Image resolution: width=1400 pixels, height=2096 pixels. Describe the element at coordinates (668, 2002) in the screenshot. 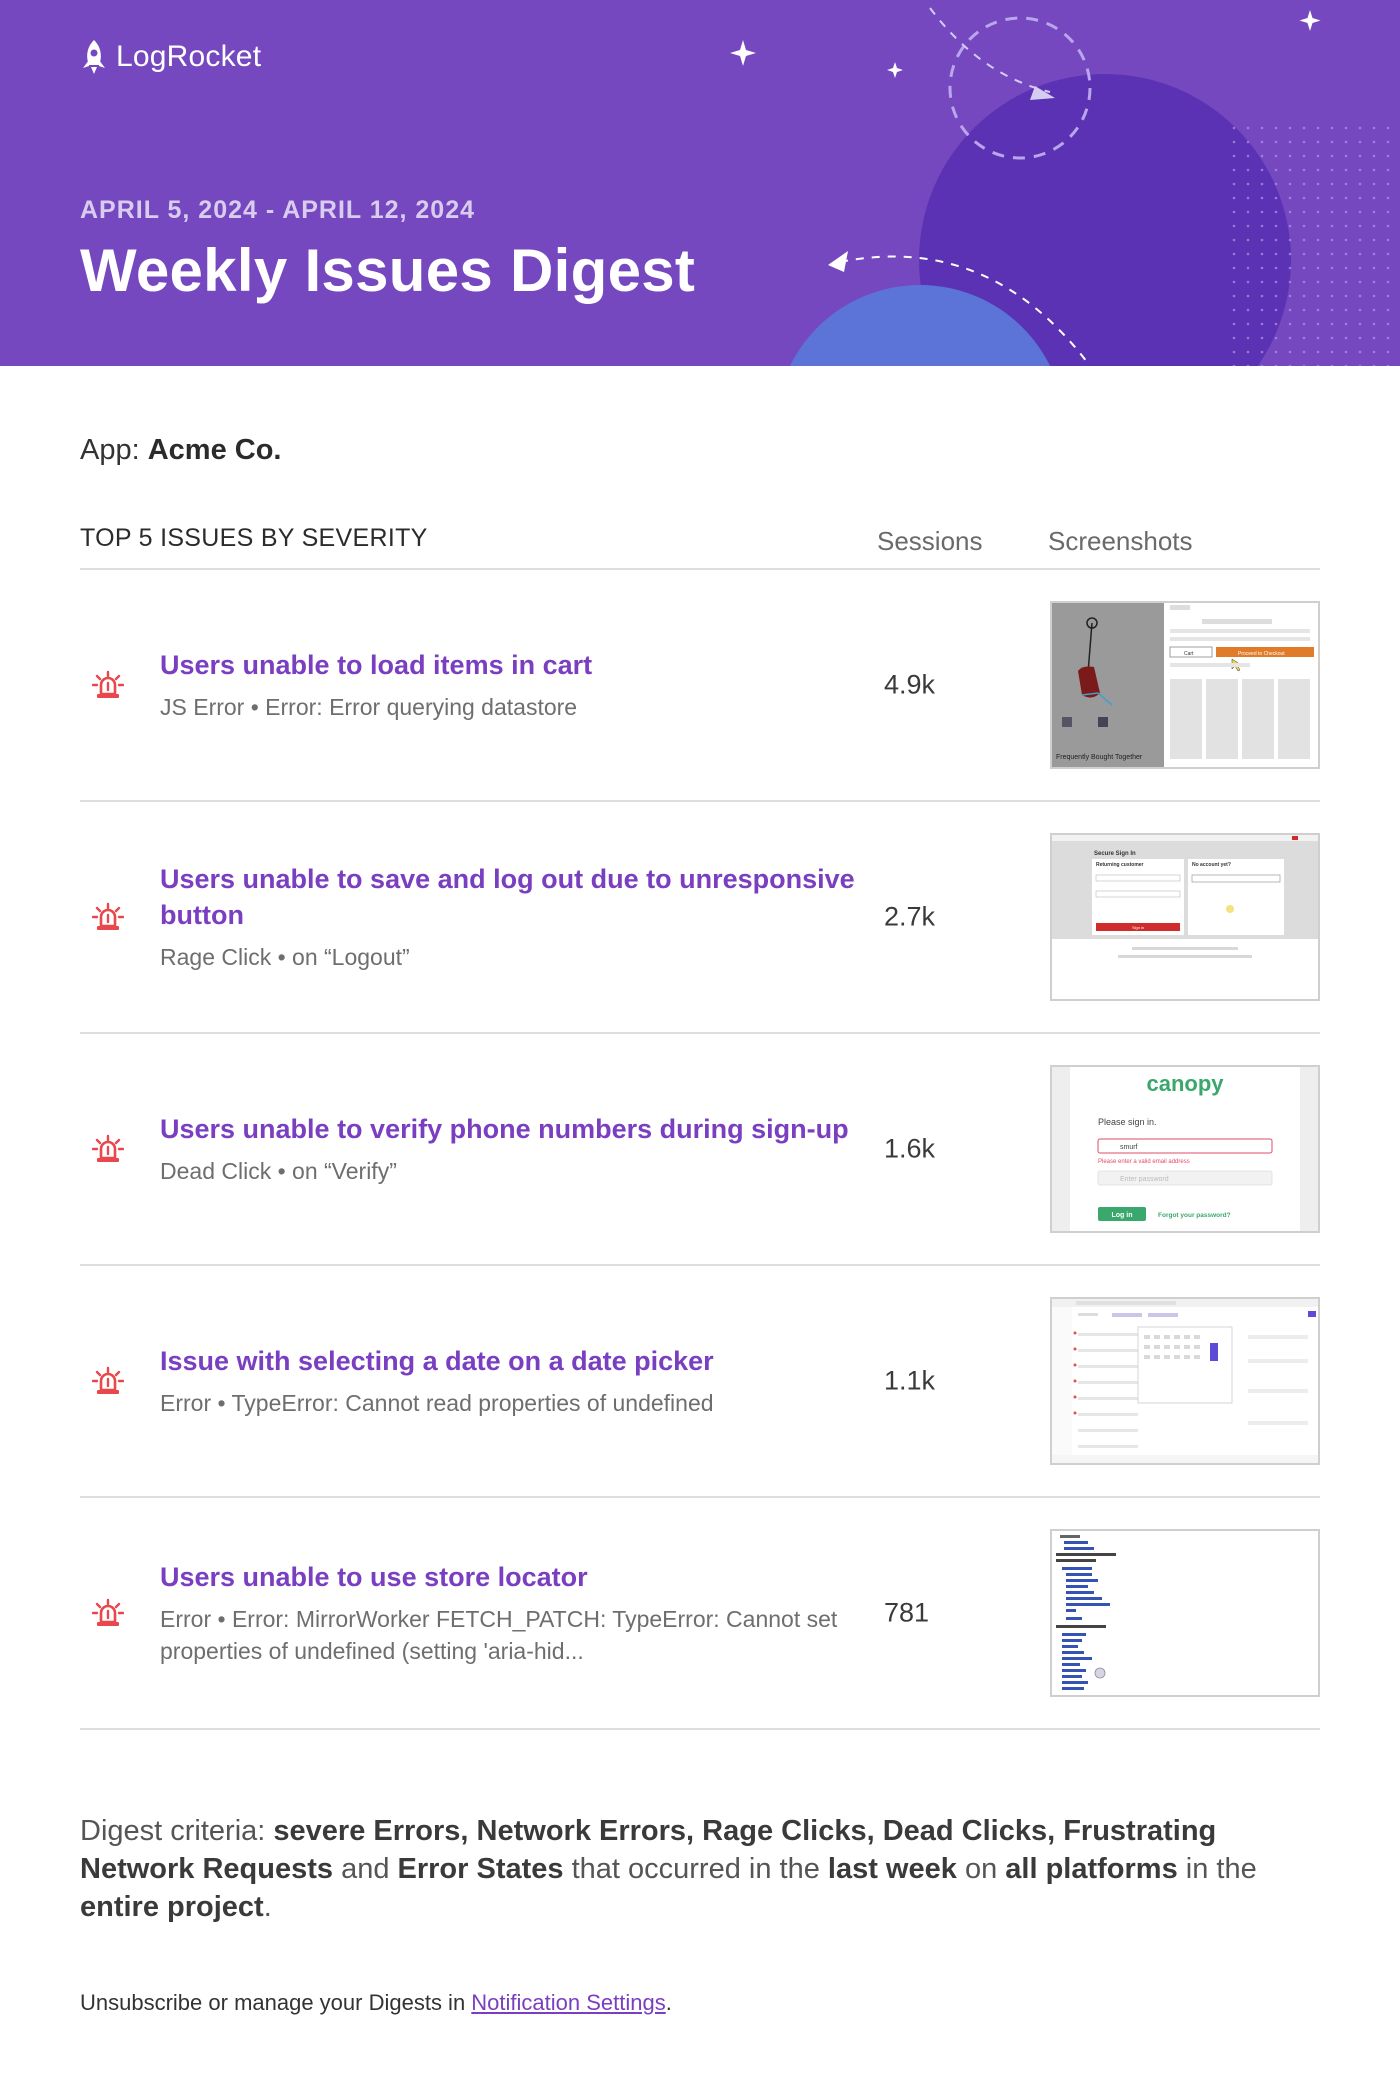

I see `footer-end: .` at that location.